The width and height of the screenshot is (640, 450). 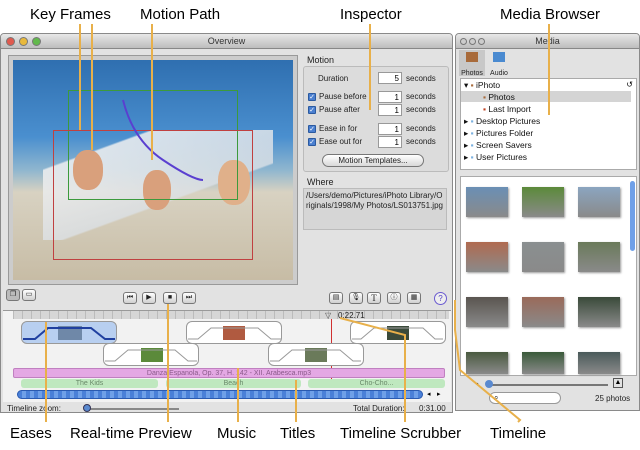 I want to click on play-icon: ▶, so click(x=149, y=298).